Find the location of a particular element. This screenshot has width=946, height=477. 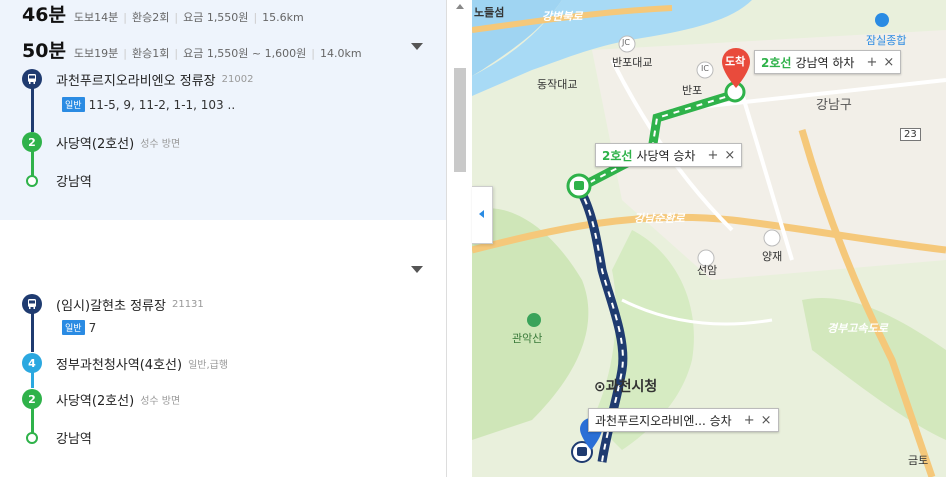

bus-line-numbers: 7 is located at coordinates (92, 327).